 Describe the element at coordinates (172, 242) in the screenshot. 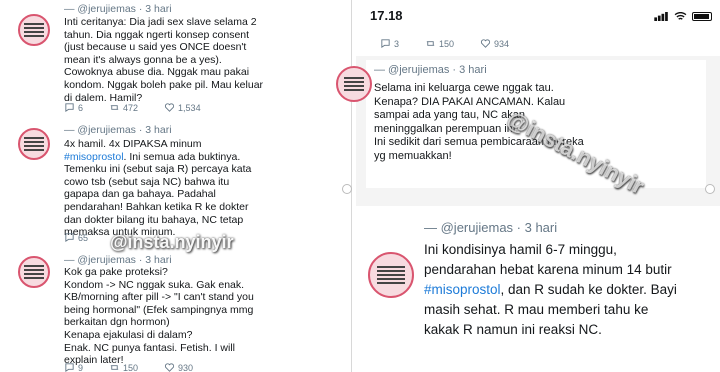

I see `watermark: @insta.nyinyir` at that location.